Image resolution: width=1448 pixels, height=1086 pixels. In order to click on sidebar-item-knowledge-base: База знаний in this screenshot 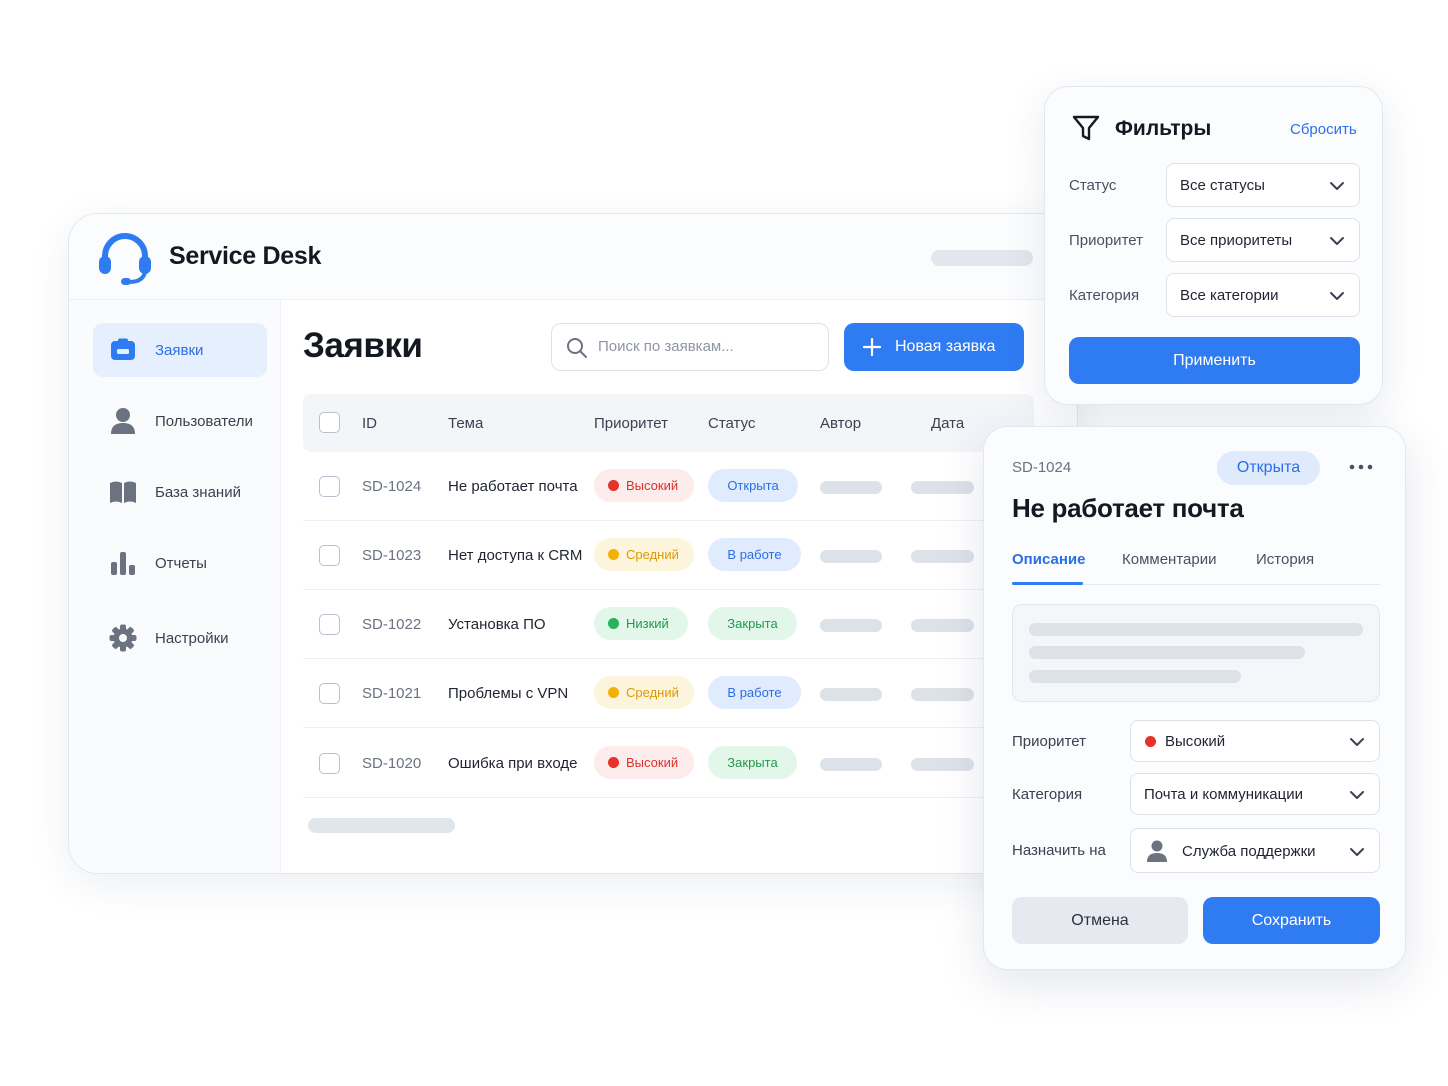, I will do `click(180, 492)`.